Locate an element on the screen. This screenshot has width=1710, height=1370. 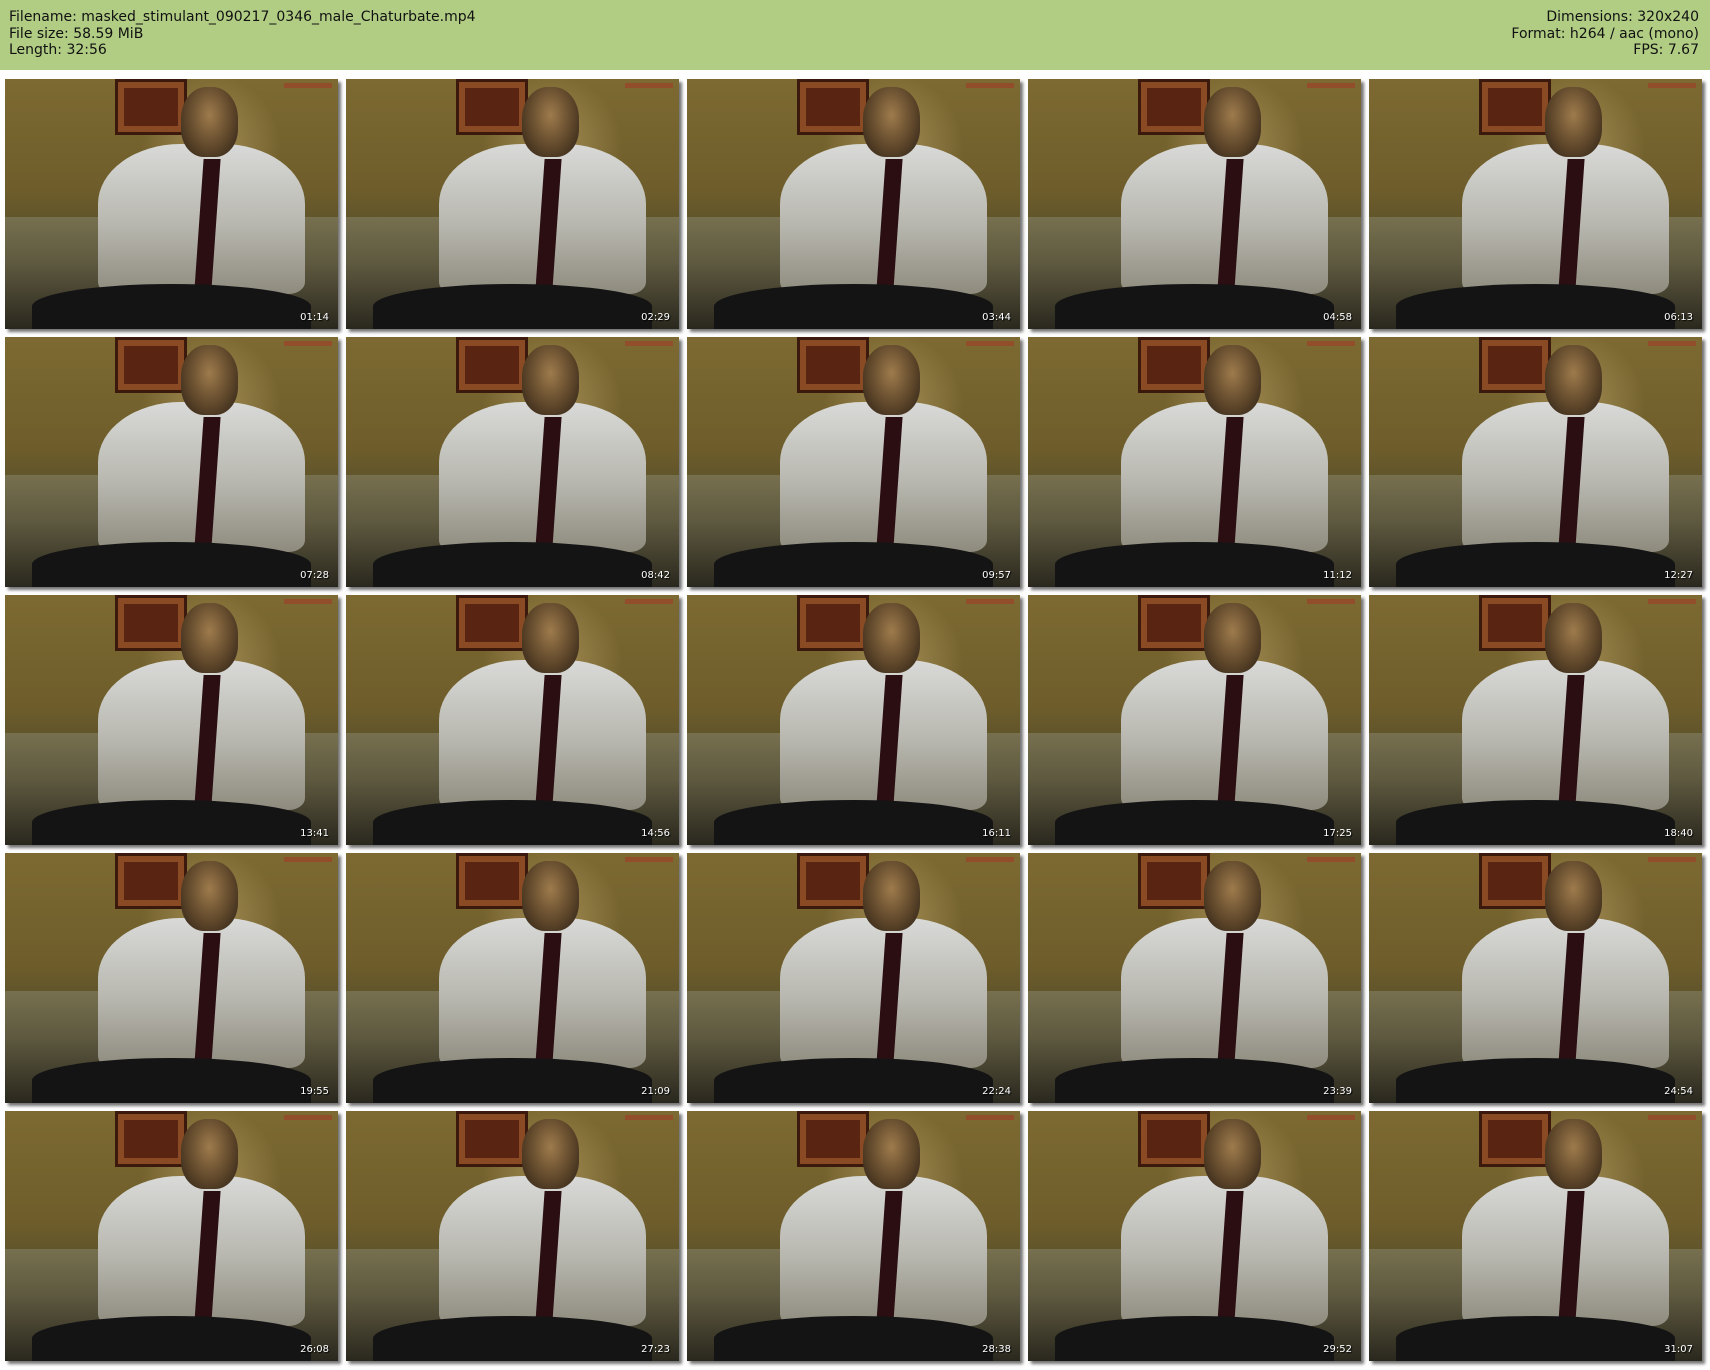
video-thumbnail: 19:55 is located at coordinates (171, 978).